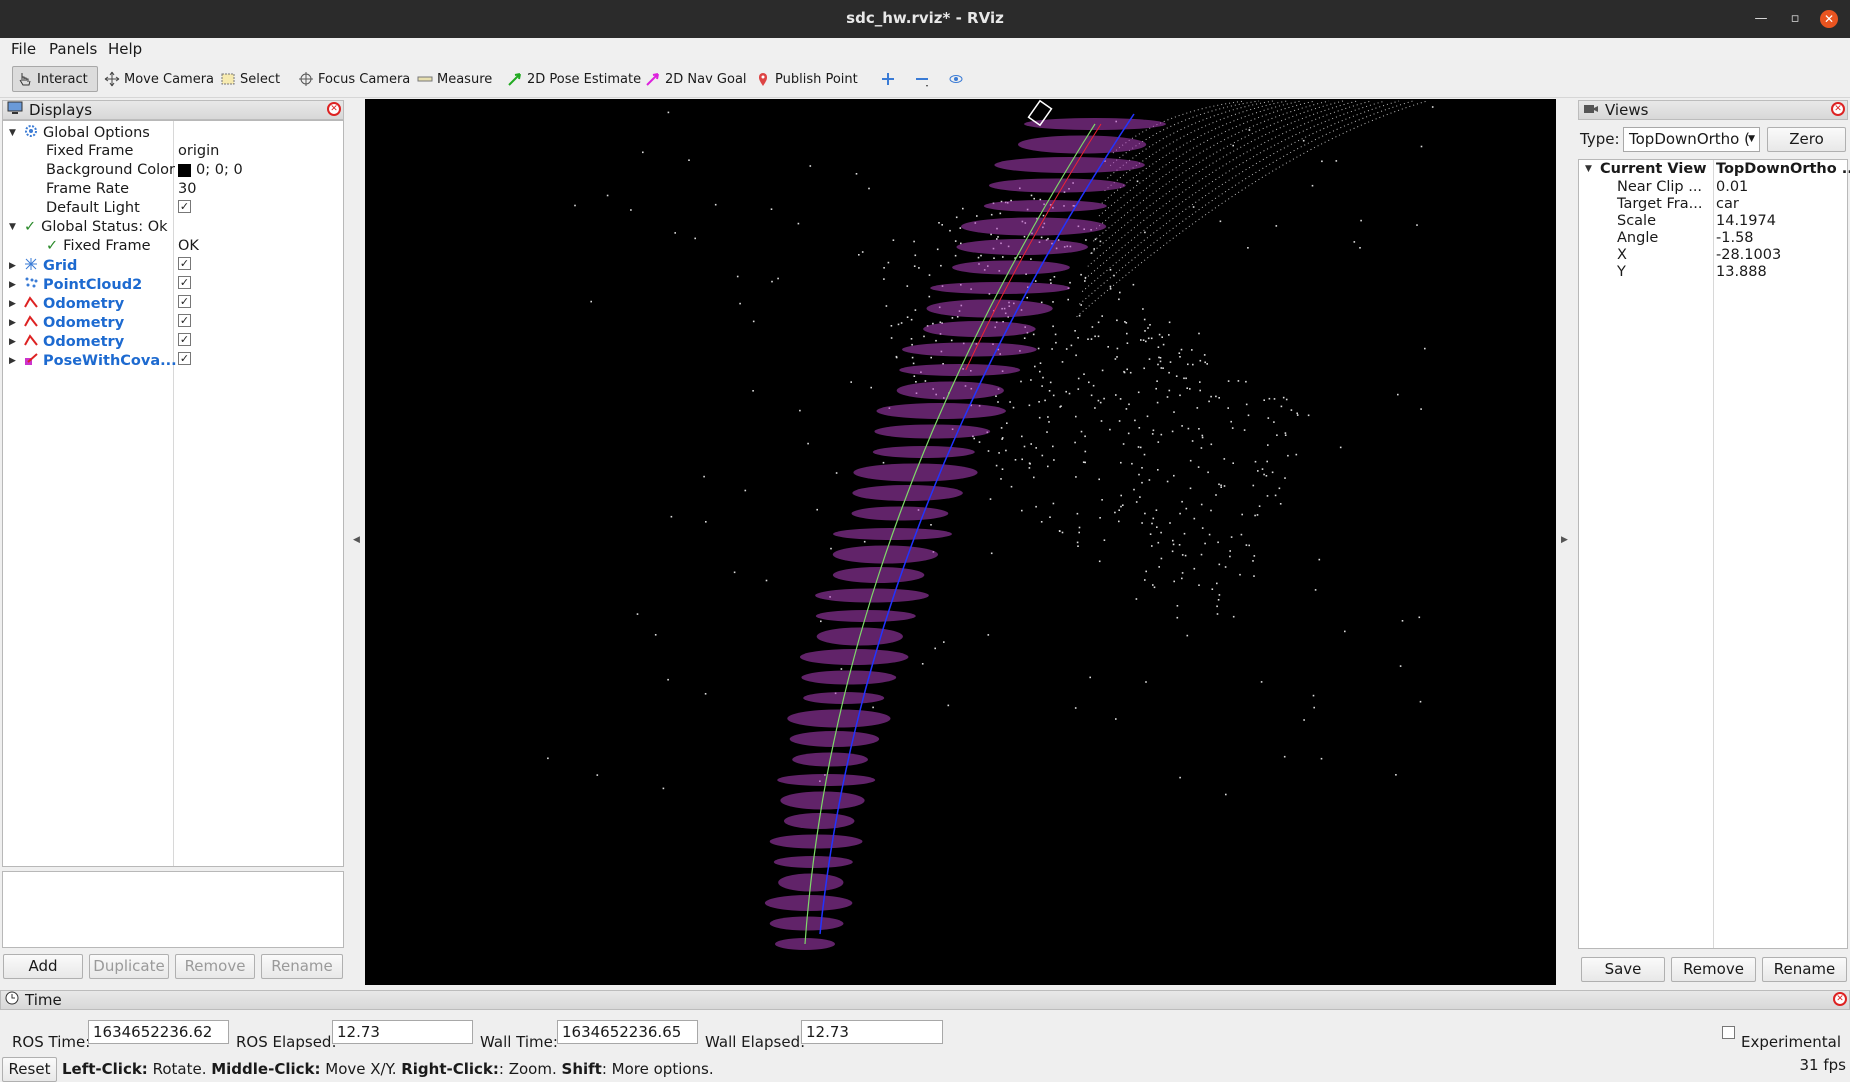  What do you see at coordinates (888, 79) in the screenshot?
I see `add-tool-button` at bounding box center [888, 79].